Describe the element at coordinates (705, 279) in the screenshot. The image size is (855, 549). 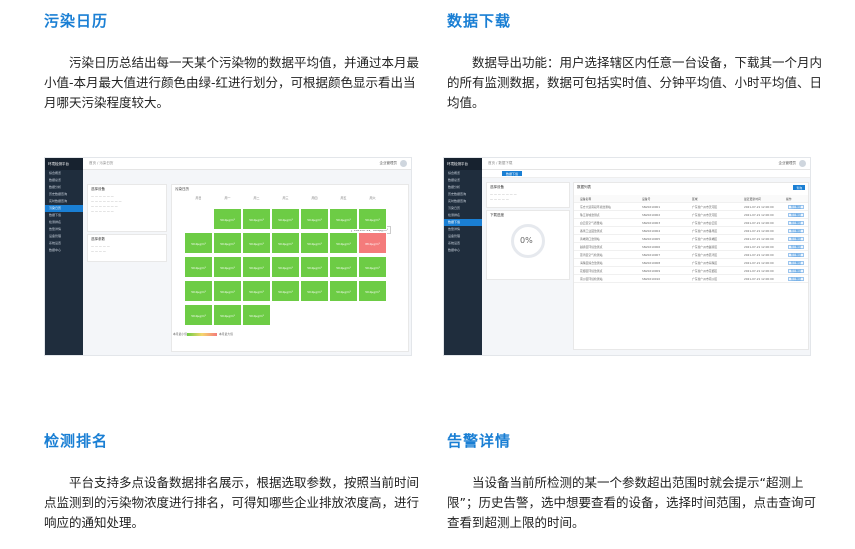
I see `table-cell: 广东省广州市南沙区` at that location.